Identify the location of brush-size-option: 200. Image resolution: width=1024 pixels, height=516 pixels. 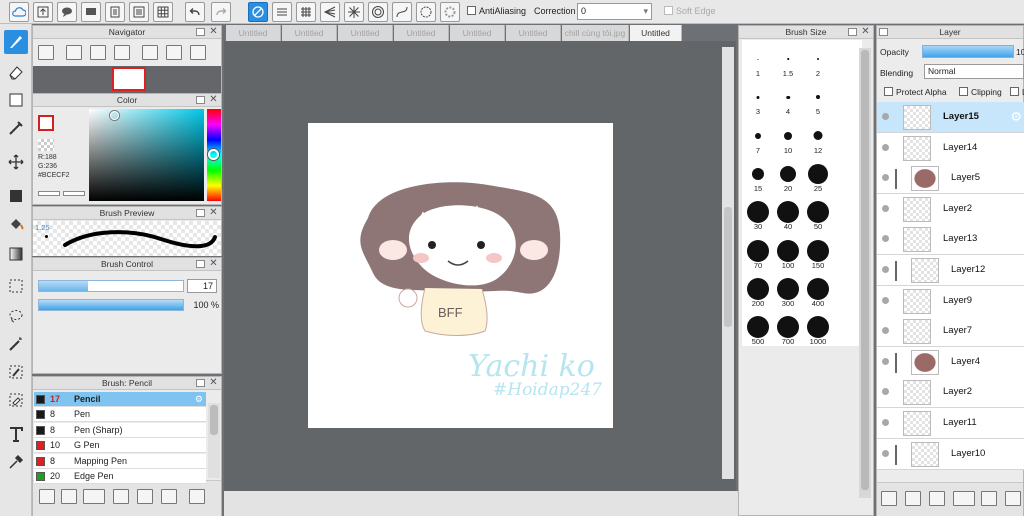
(758, 292).